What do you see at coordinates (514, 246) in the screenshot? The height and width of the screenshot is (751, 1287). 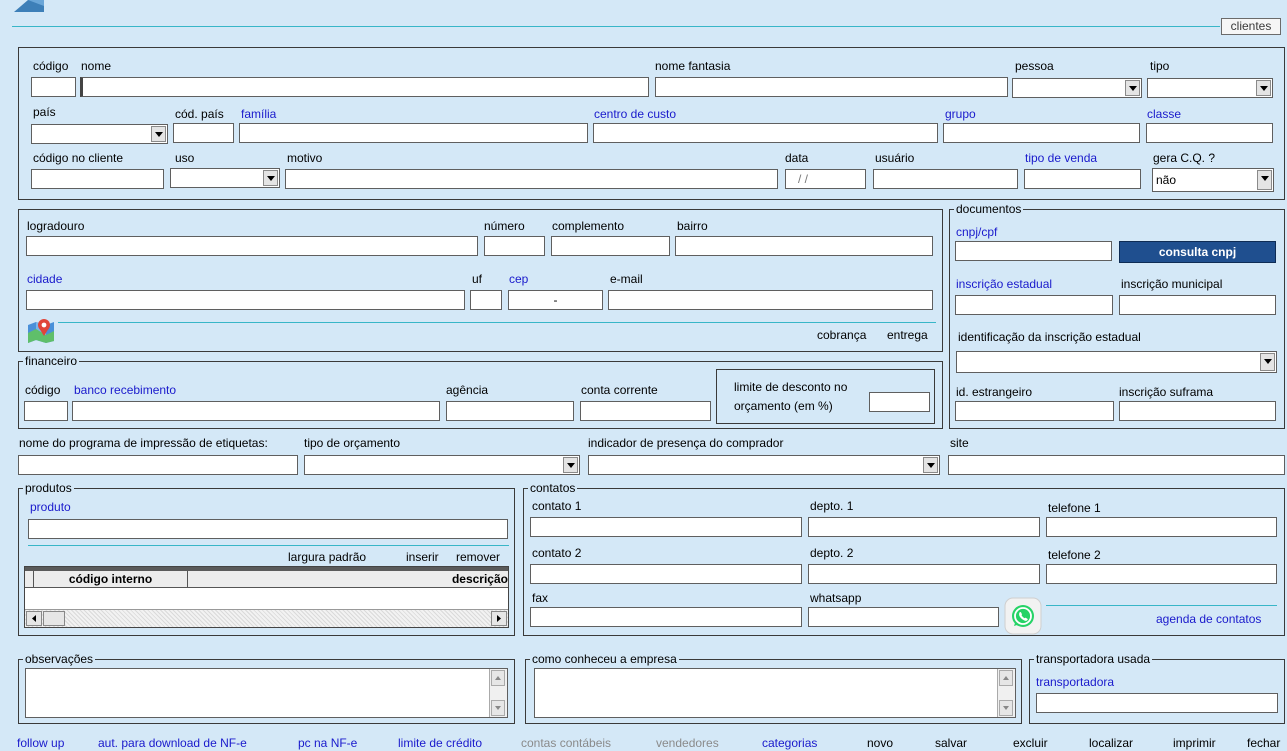 I see `numero-input` at bounding box center [514, 246].